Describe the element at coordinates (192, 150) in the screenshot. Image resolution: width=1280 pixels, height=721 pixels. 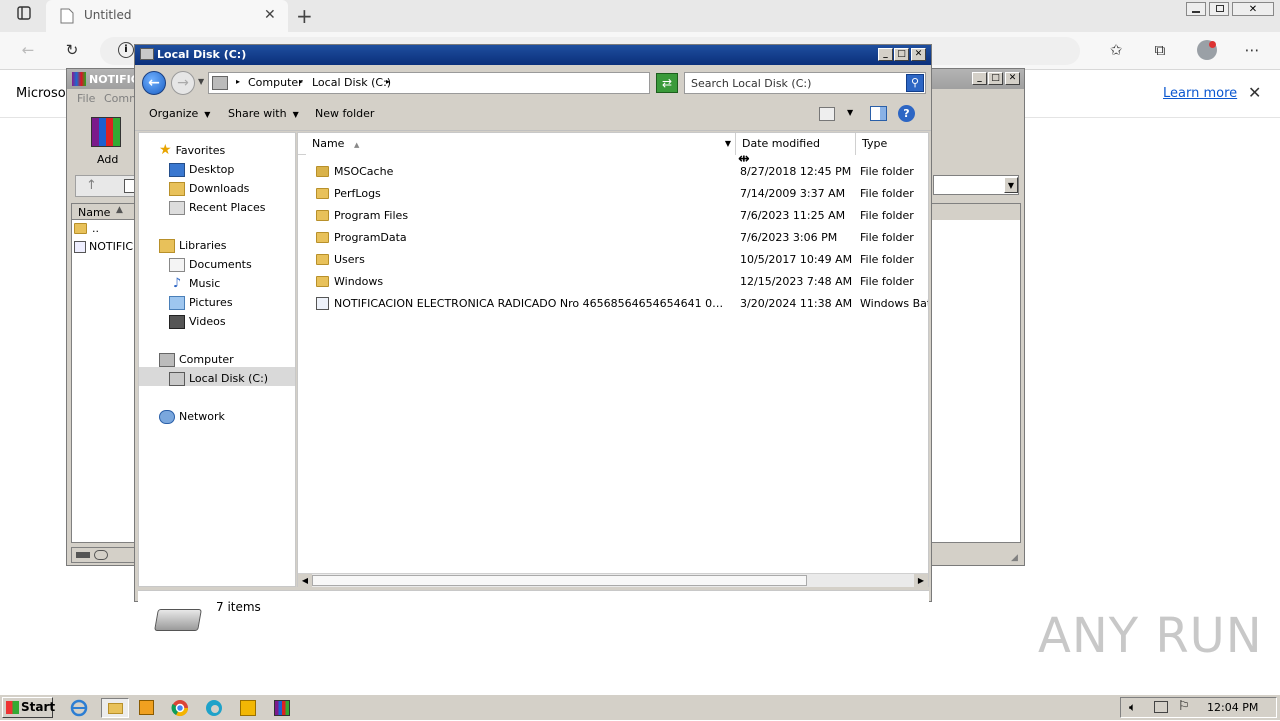
I see `nav-favorites: ★ Favorites` at that location.